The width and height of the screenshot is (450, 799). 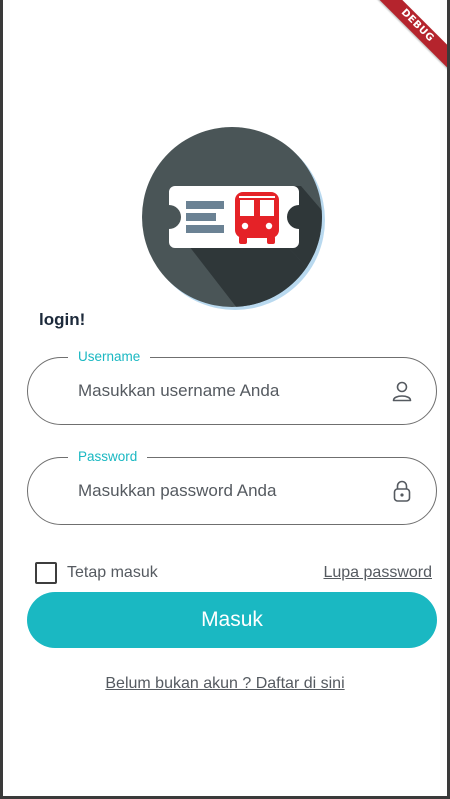 What do you see at coordinates (46, 573) in the screenshot?
I see `remember-checkbox` at bounding box center [46, 573].